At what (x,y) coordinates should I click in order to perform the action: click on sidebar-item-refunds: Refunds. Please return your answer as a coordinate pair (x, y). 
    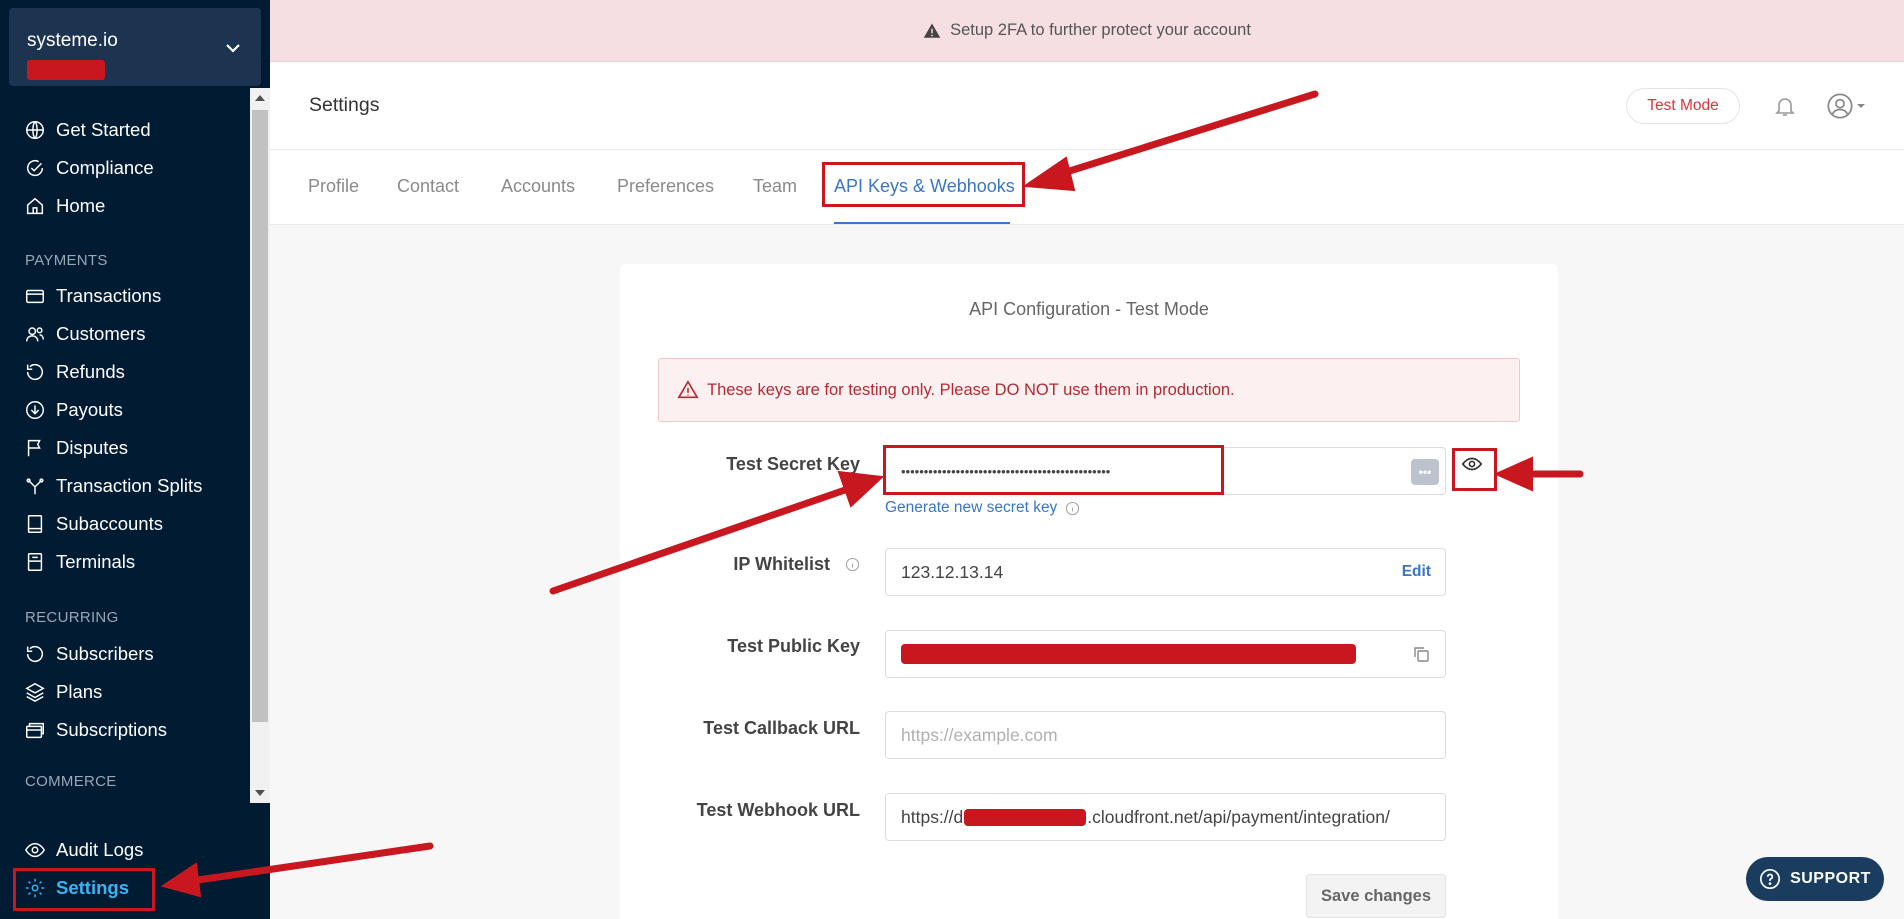
    Looking at the image, I should click on (74, 372).